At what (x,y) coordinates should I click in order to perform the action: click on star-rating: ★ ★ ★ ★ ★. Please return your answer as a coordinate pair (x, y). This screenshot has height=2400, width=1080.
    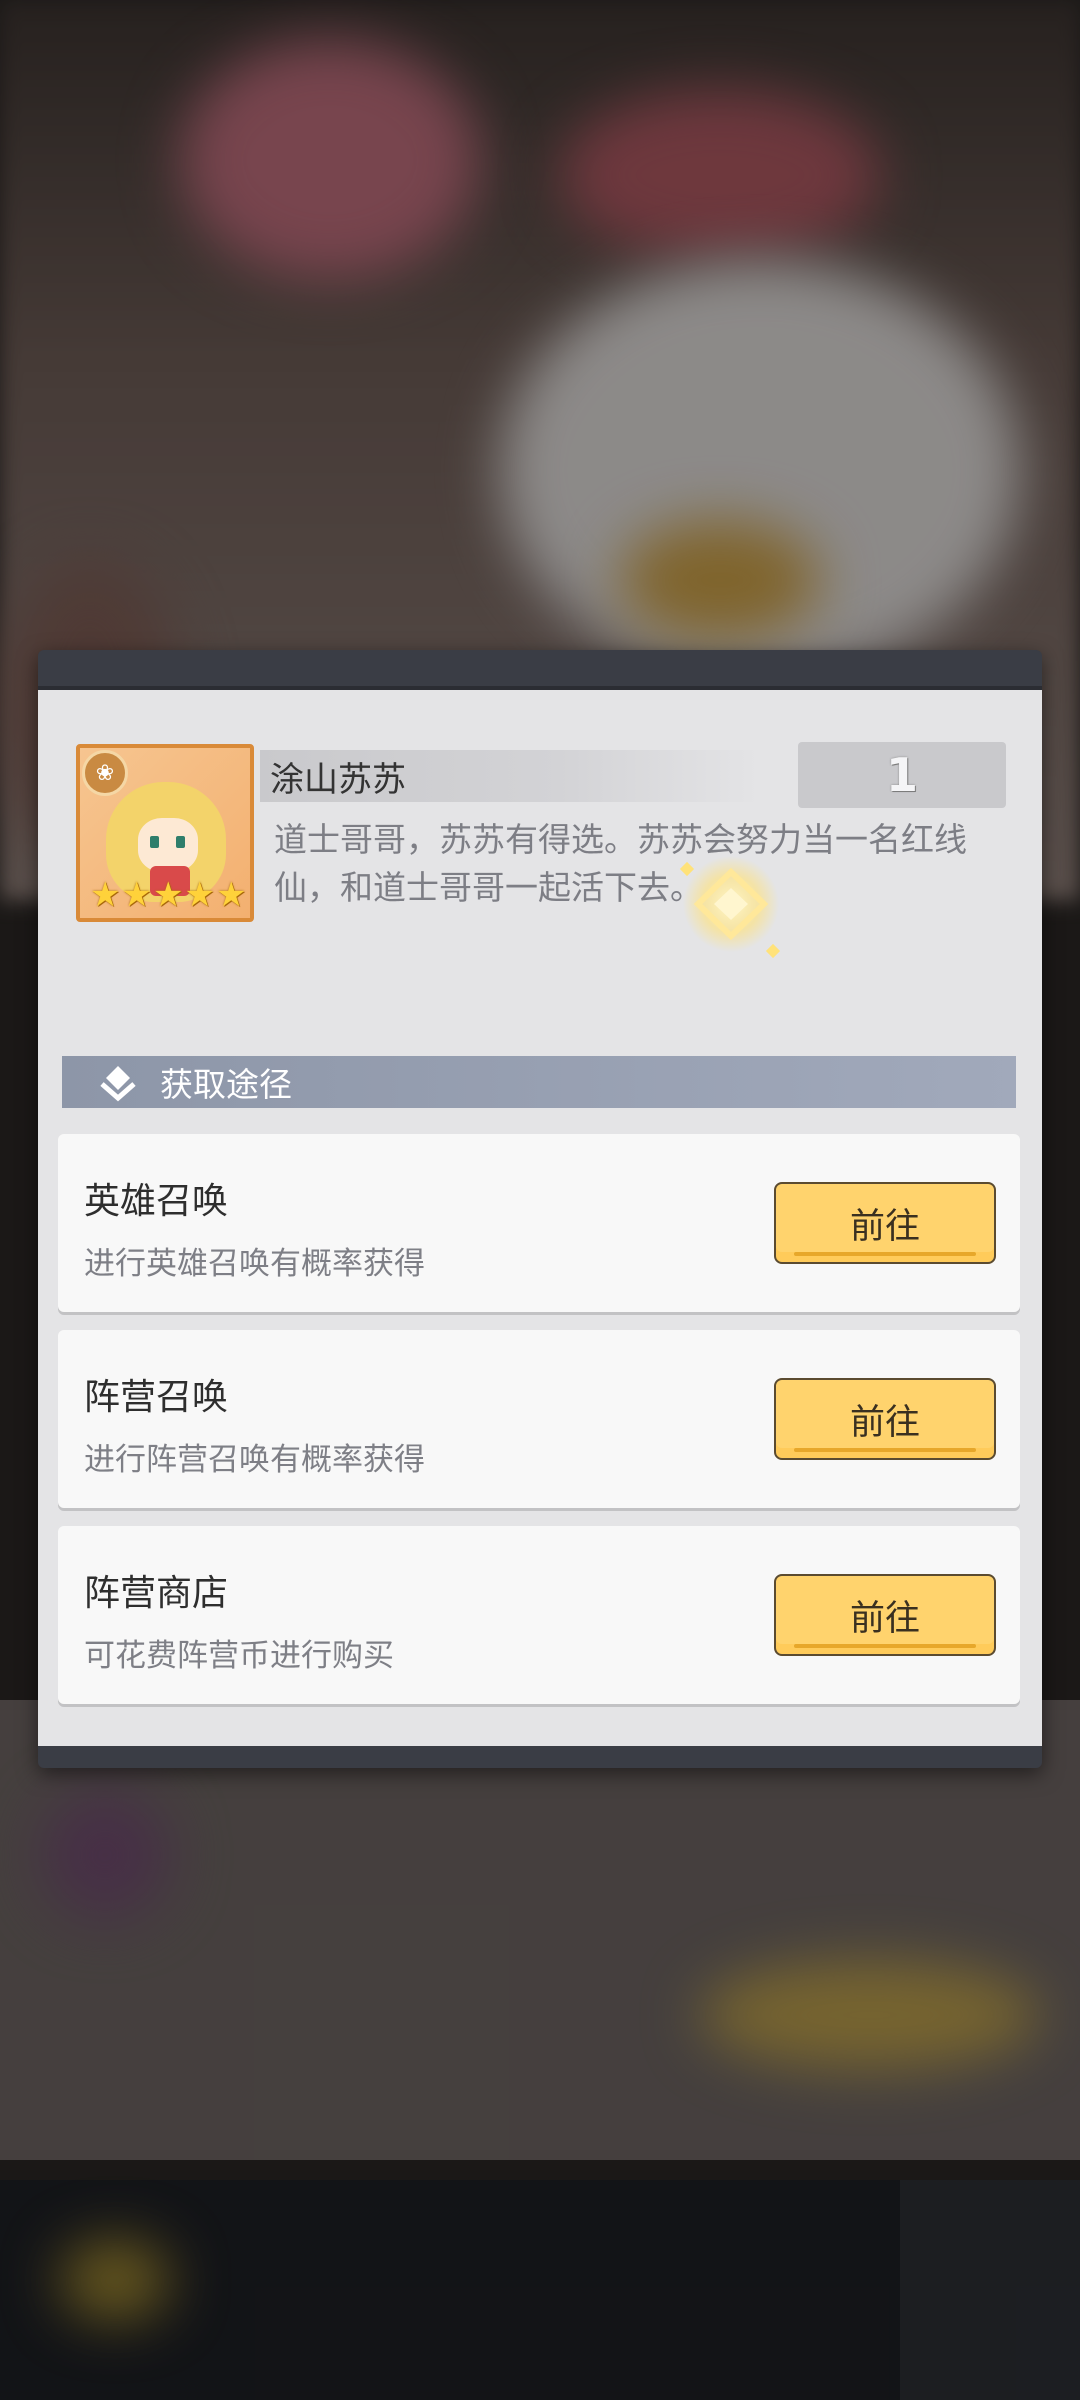
    Looking at the image, I should click on (168, 895).